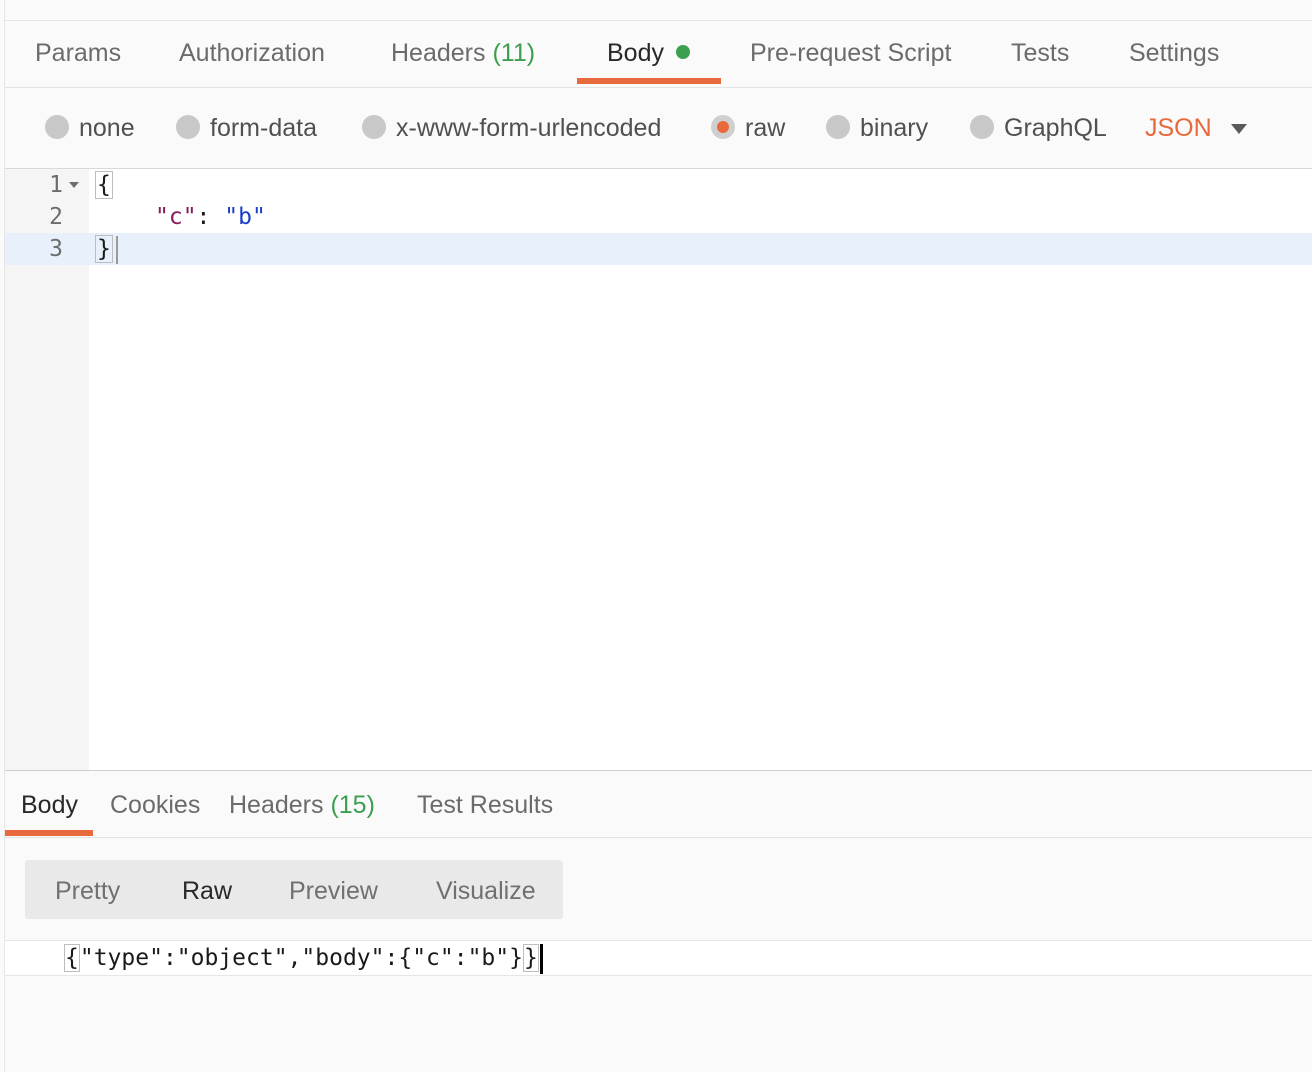  I want to click on editor-line-active: 3 }, so click(658, 249).